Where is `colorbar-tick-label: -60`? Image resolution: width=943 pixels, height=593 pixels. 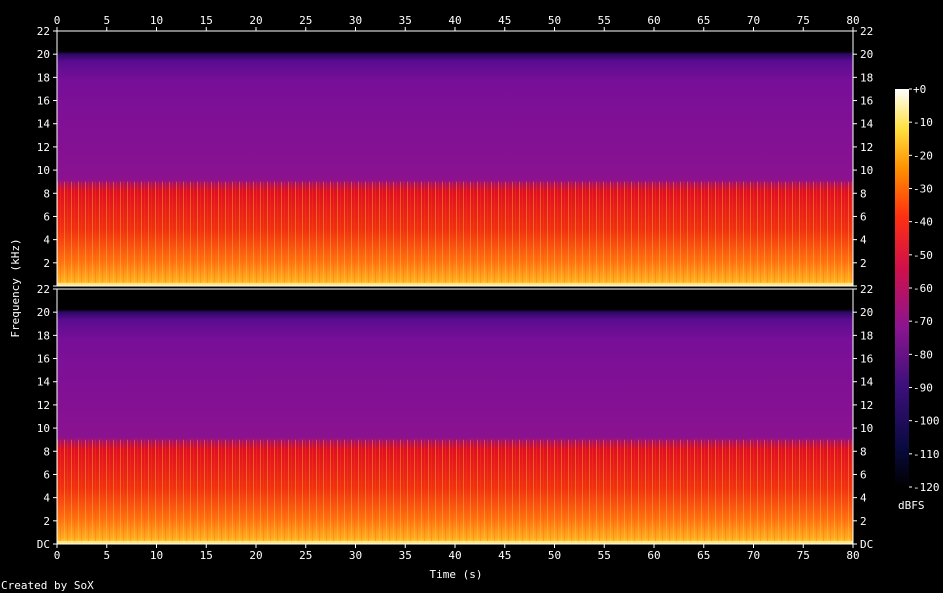
colorbar-tick-label: -60 is located at coordinates (923, 288).